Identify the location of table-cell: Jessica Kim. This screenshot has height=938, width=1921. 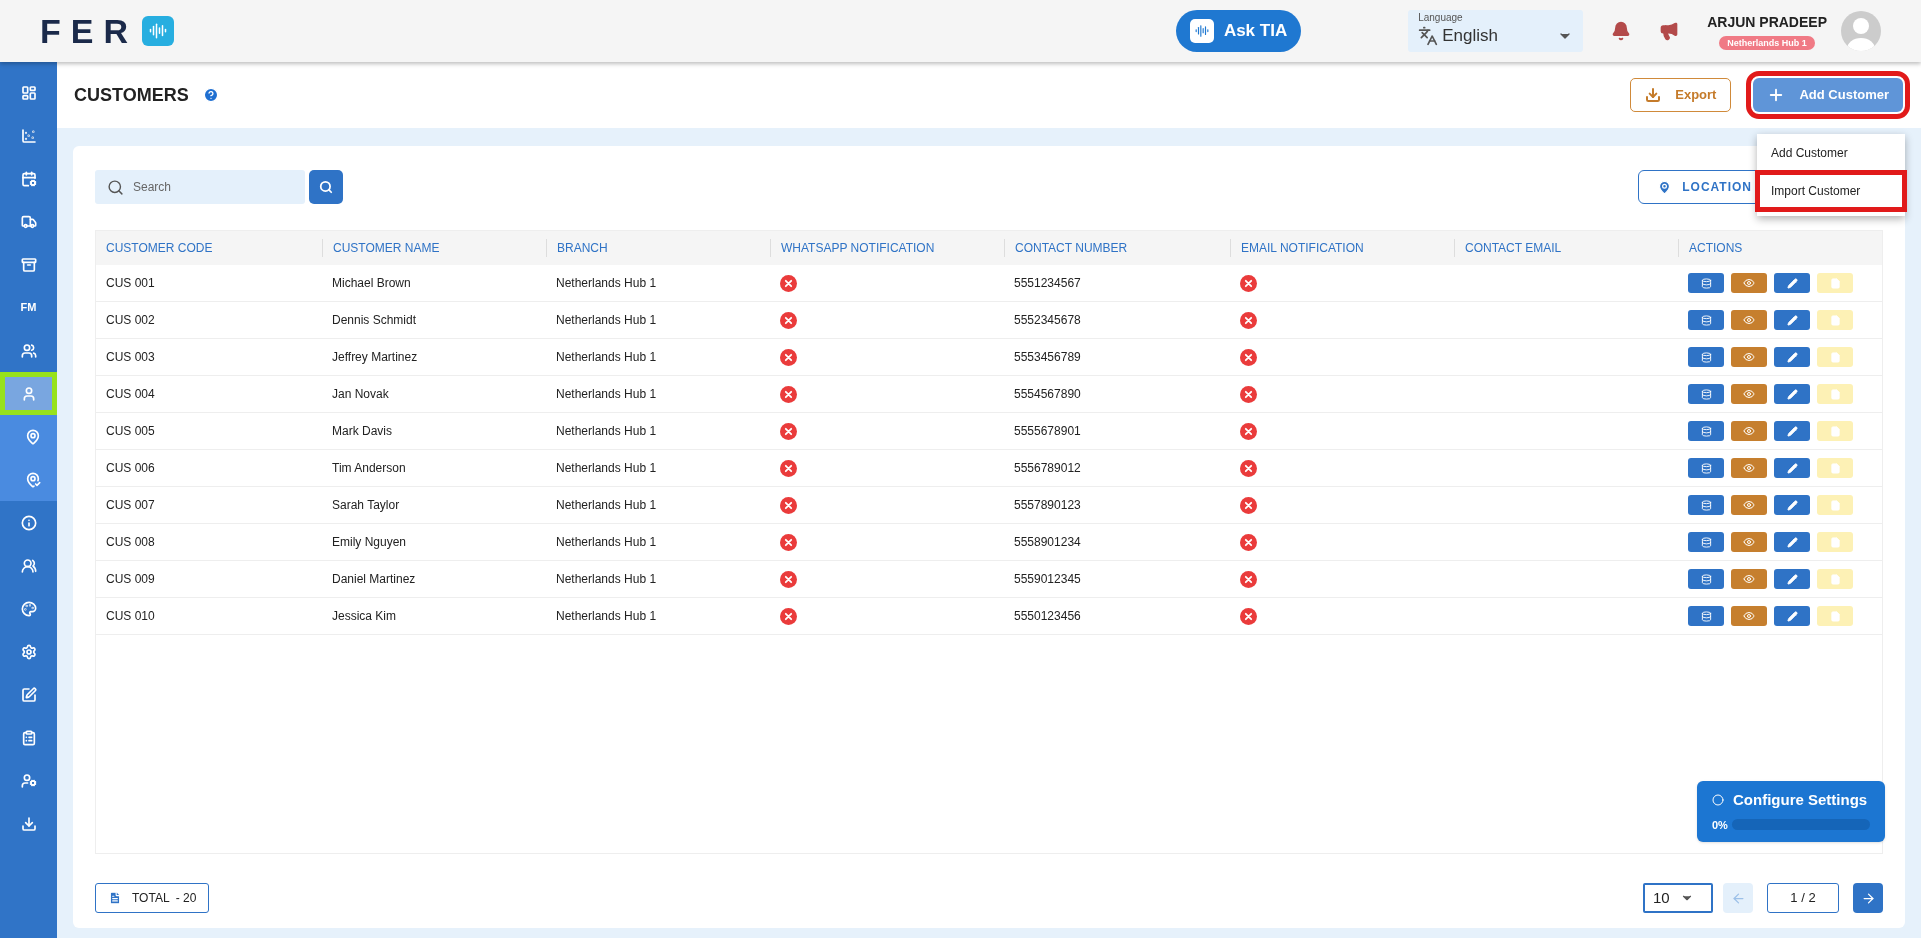
(364, 616).